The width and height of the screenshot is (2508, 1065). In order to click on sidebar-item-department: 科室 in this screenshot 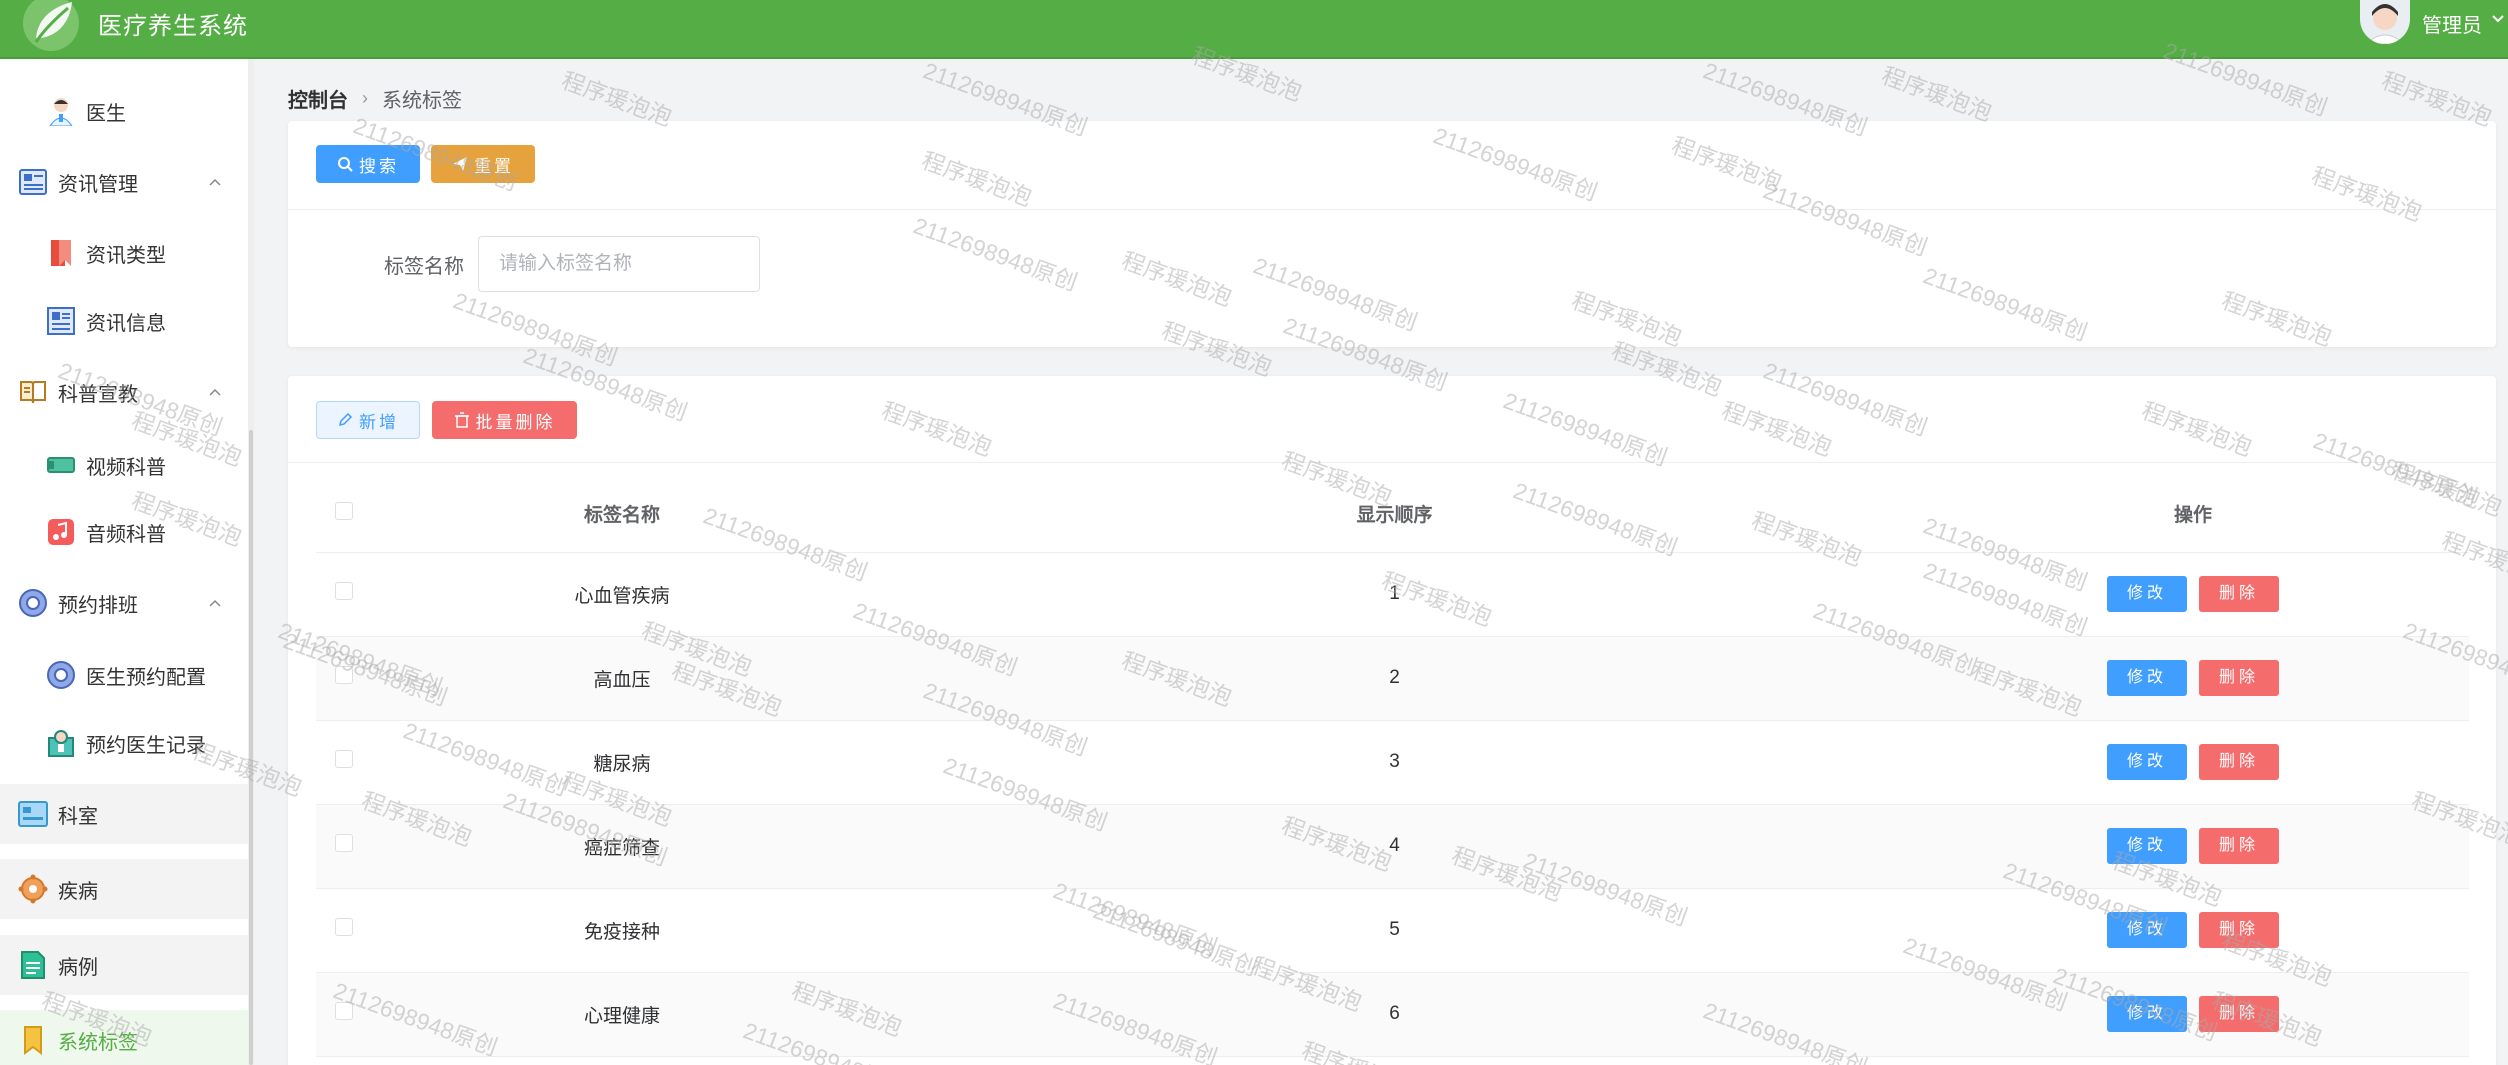, I will do `click(124, 814)`.